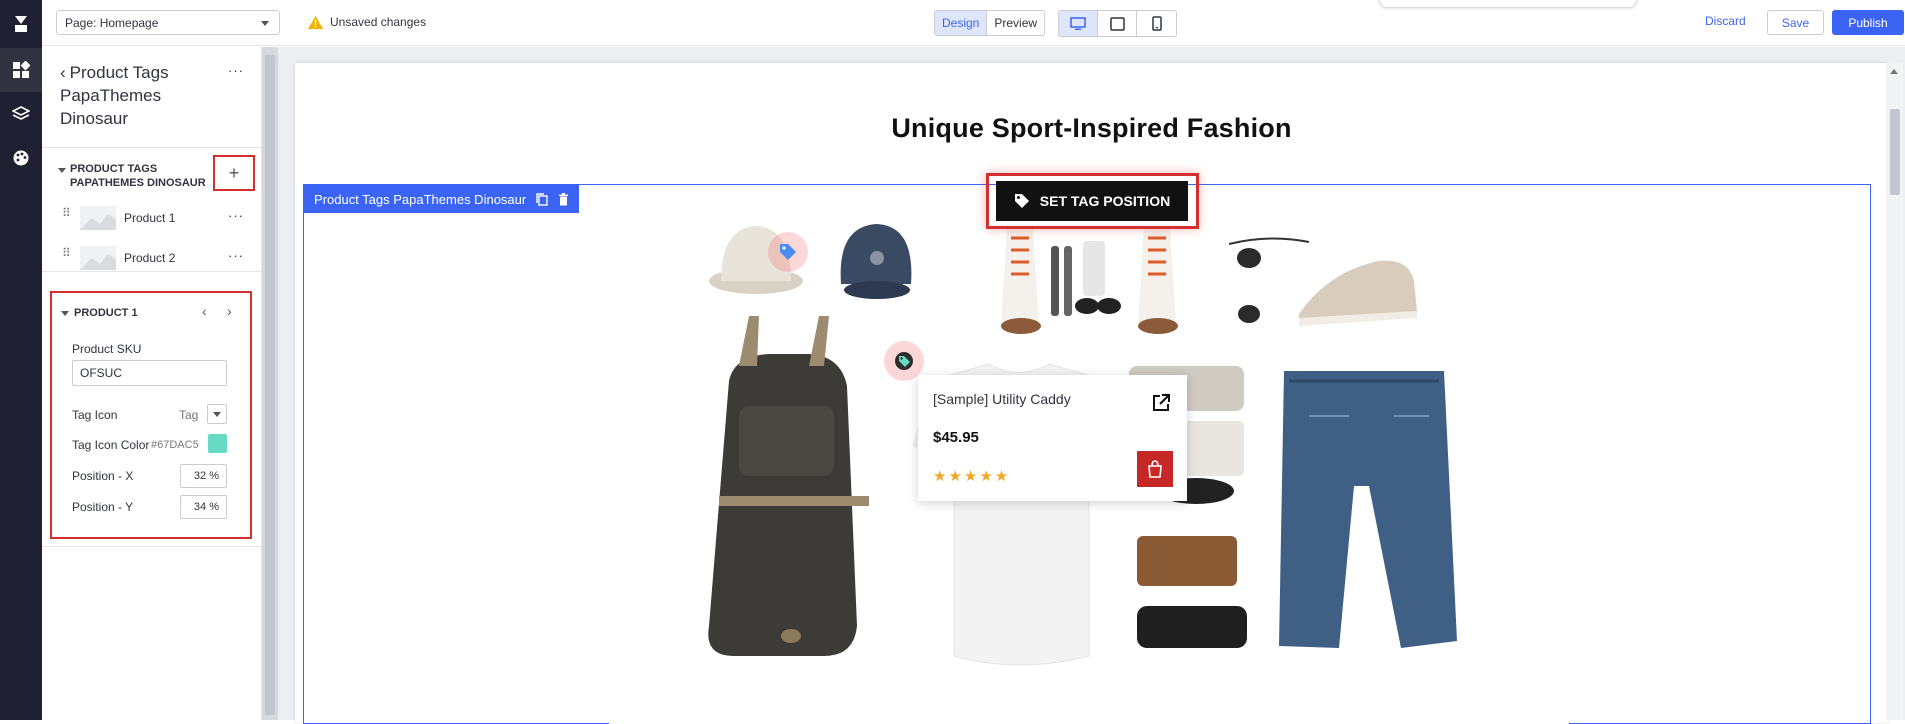  What do you see at coordinates (1156, 23) in the screenshot?
I see `mobile-icon` at bounding box center [1156, 23].